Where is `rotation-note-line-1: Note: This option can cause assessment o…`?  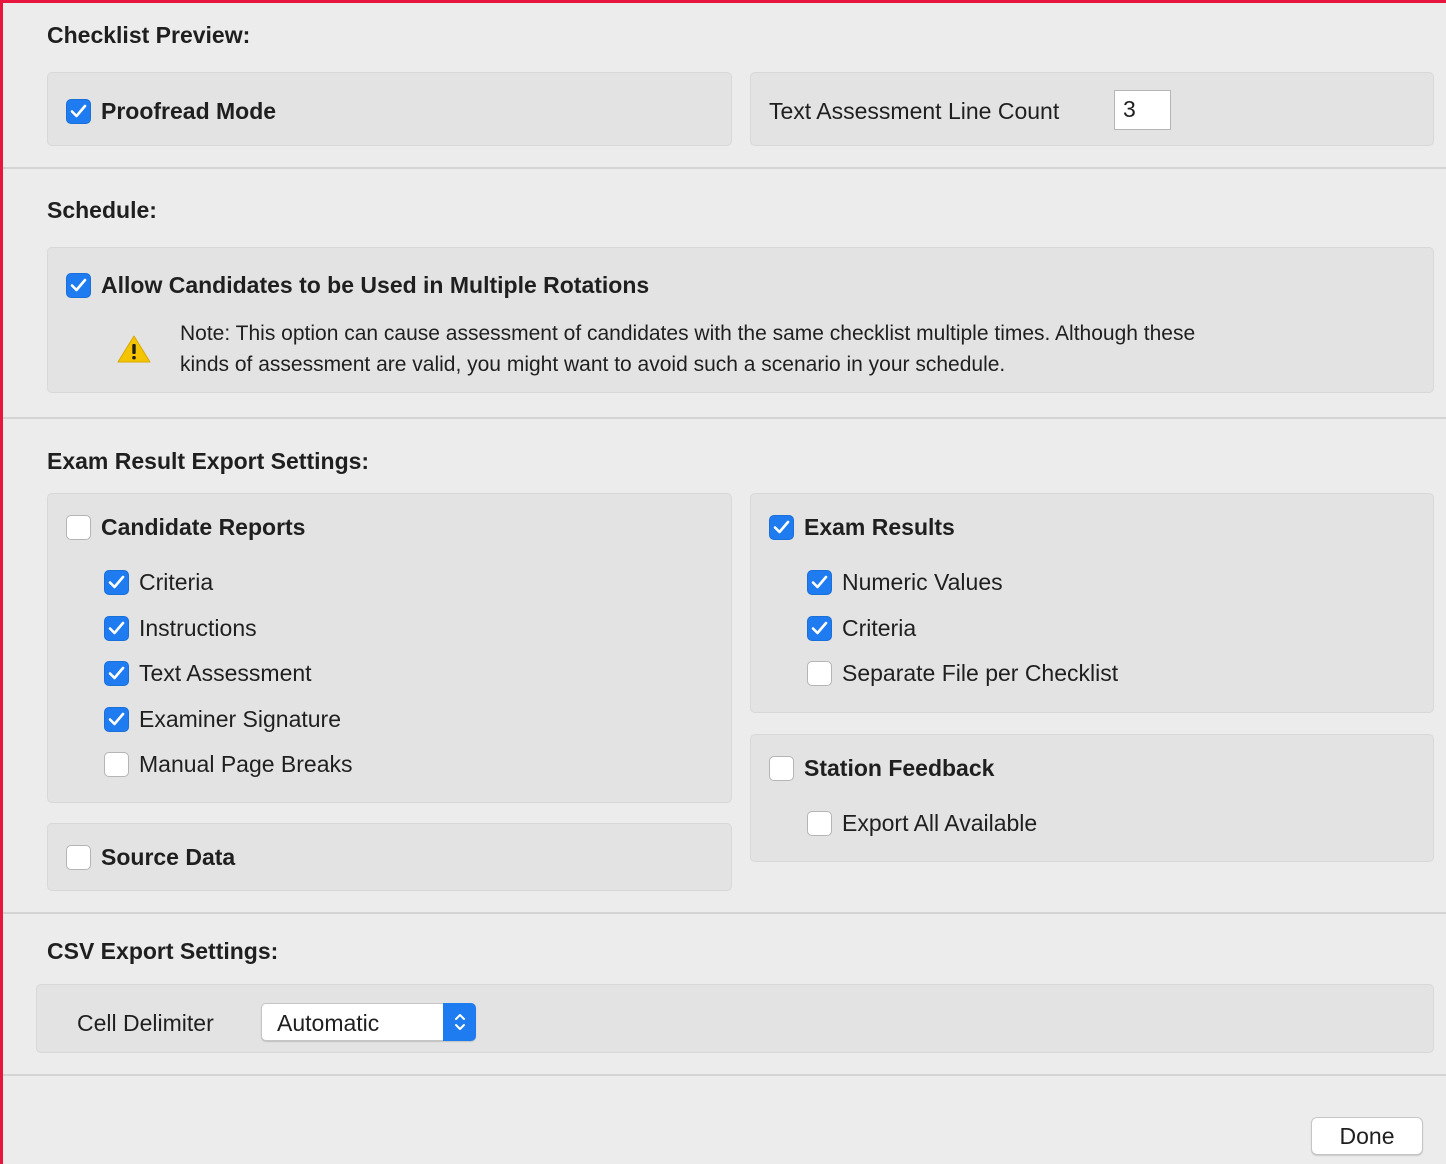
rotation-note-line-1: Note: This option can cause assessment o… is located at coordinates (688, 333).